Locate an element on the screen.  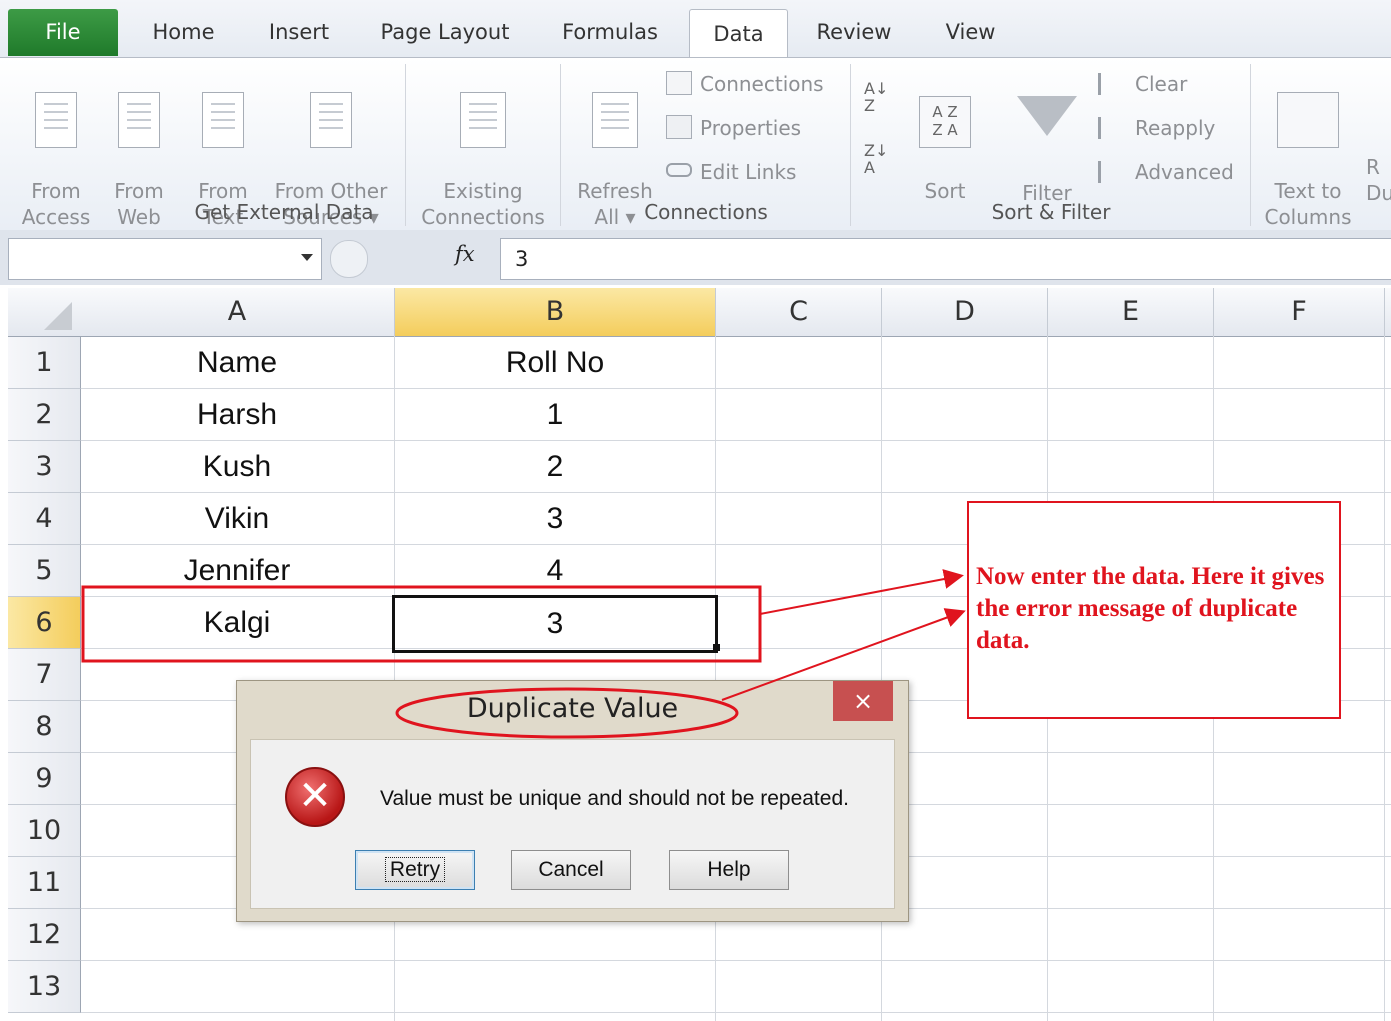
properties-button: Properties is located at coordinates (733, 128).